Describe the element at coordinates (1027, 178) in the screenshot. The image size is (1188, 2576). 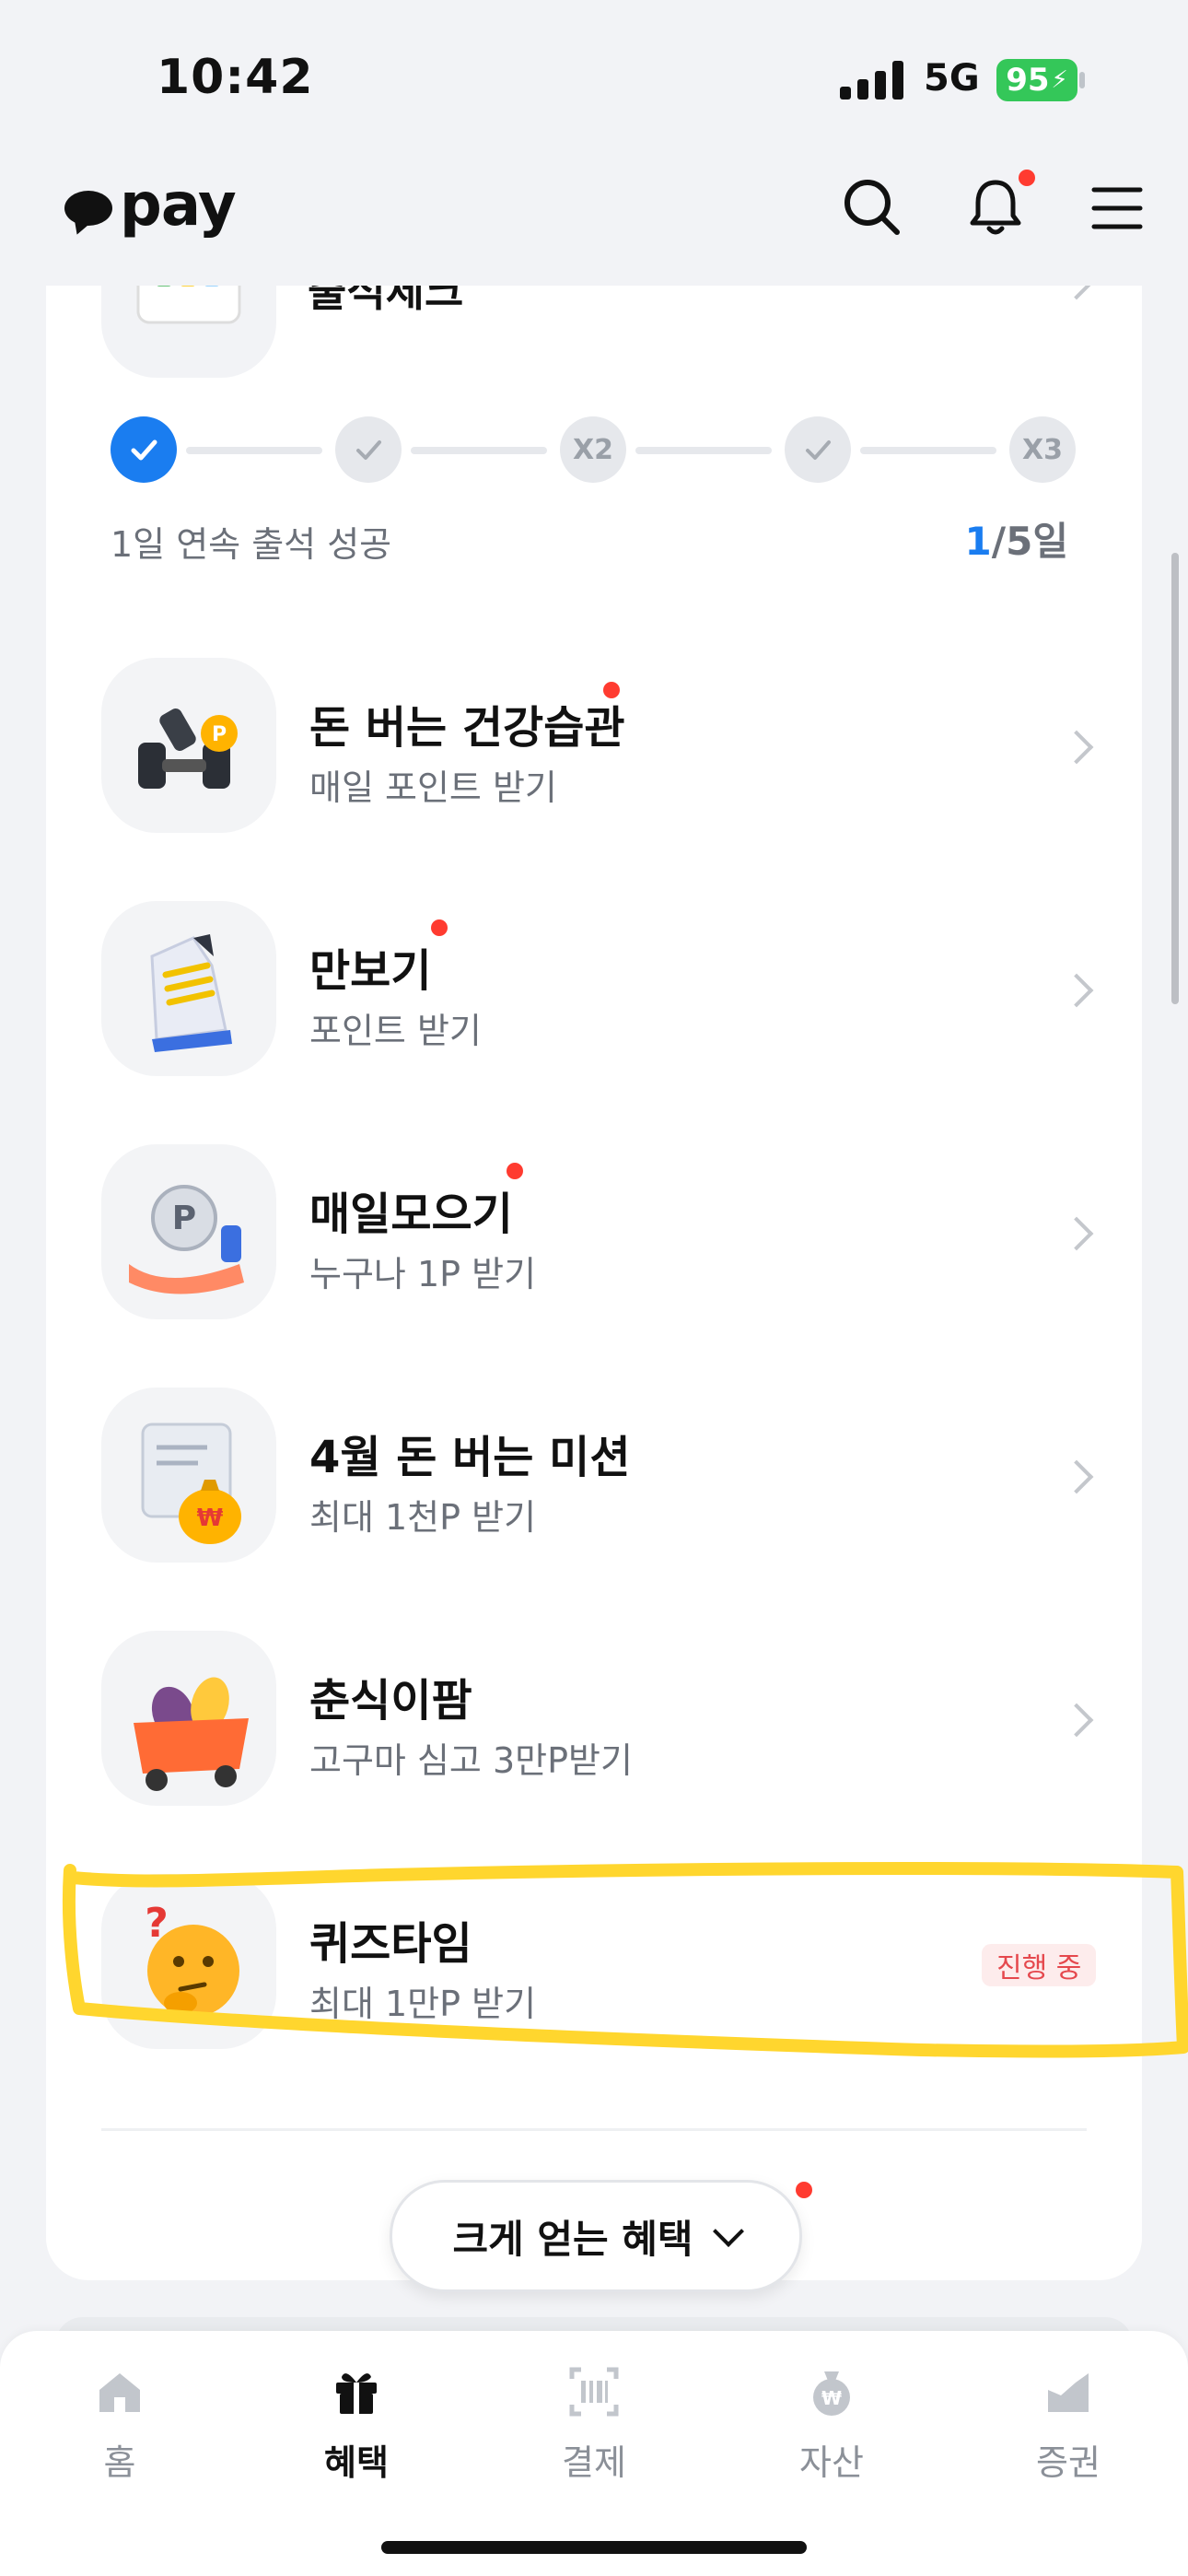
I see `notification-dot` at that location.